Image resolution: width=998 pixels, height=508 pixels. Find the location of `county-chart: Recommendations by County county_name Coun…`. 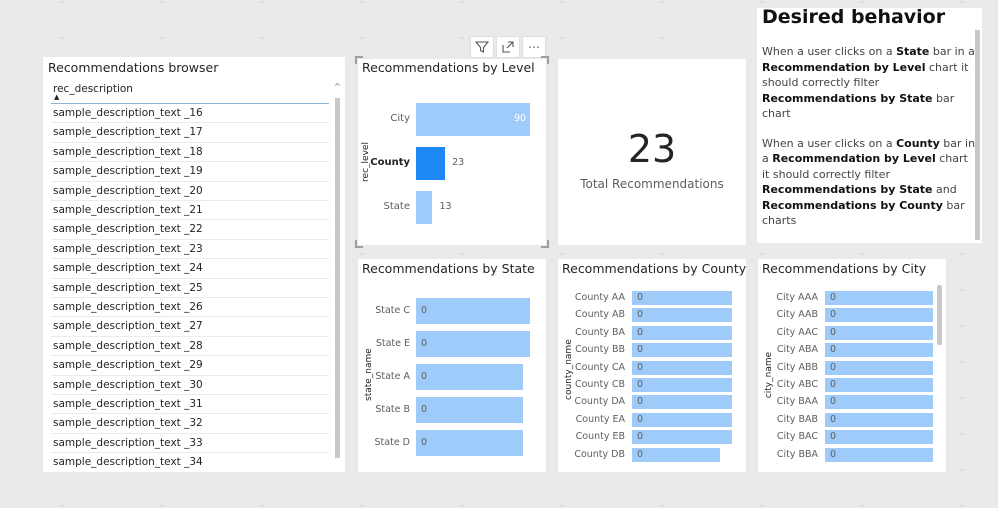

county-chart: Recommendations by County county_name Coun… is located at coordinates (652, 365).